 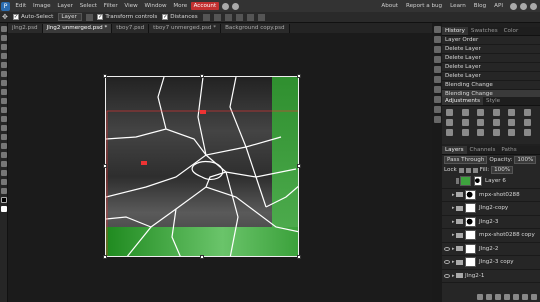 What do you see at coordinates (185, 28) in the screenshot?
I see `tab-tboy7-unmerged: tboy7 unmerged.psd *` at bounding box center [185, 28].